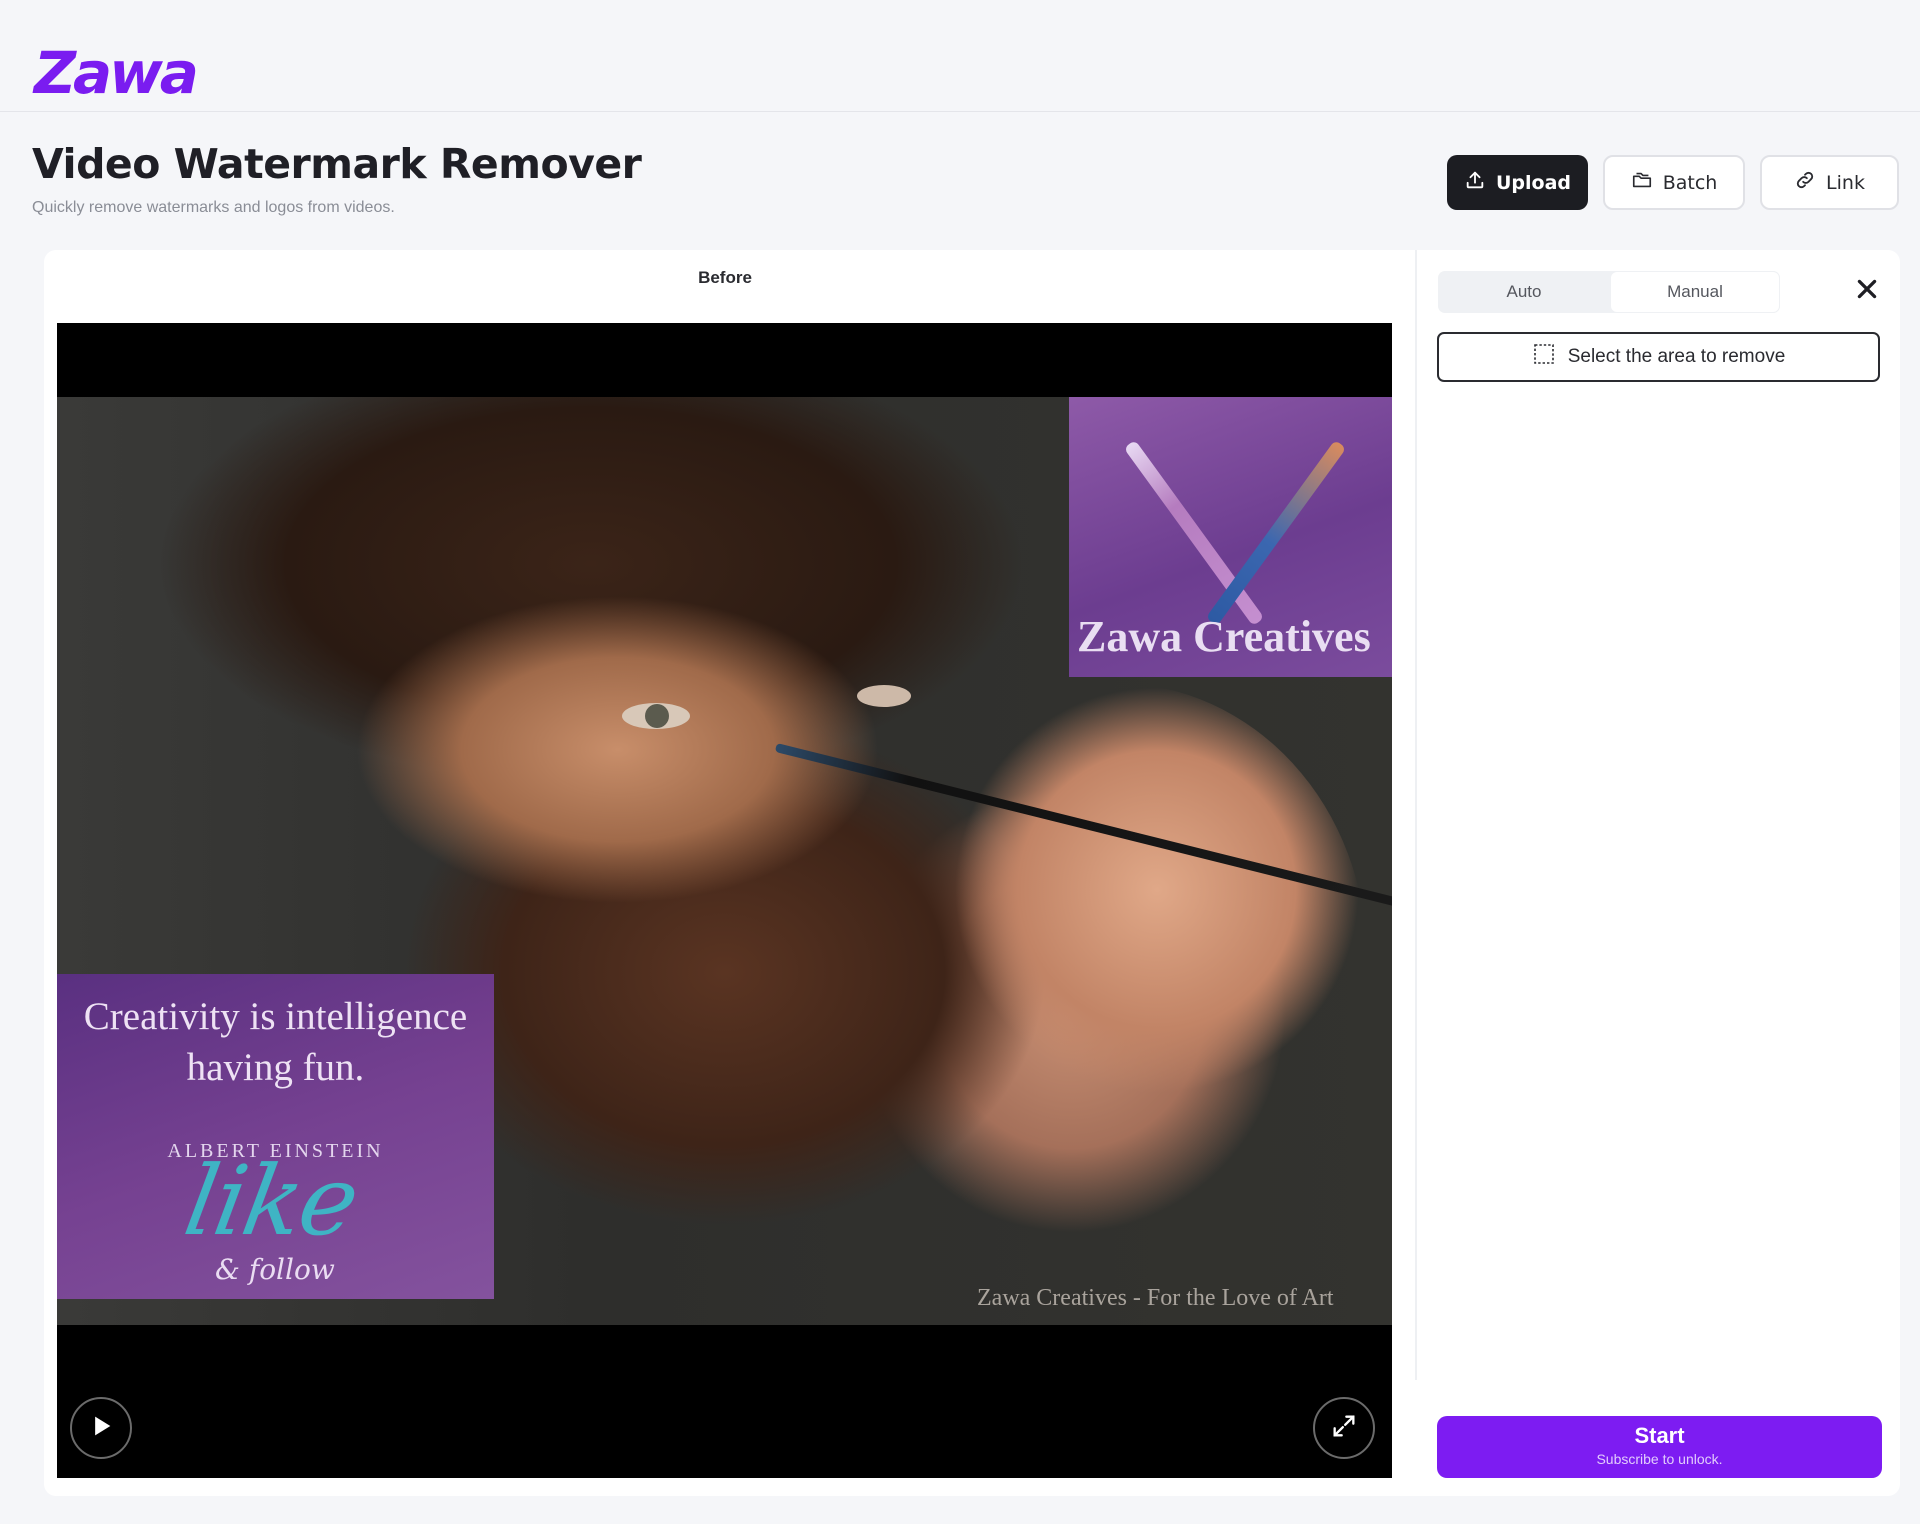 The height and width of the screenshot is (1524, 1920). I want to click on upload-button: Upload, so click(1517, 182).